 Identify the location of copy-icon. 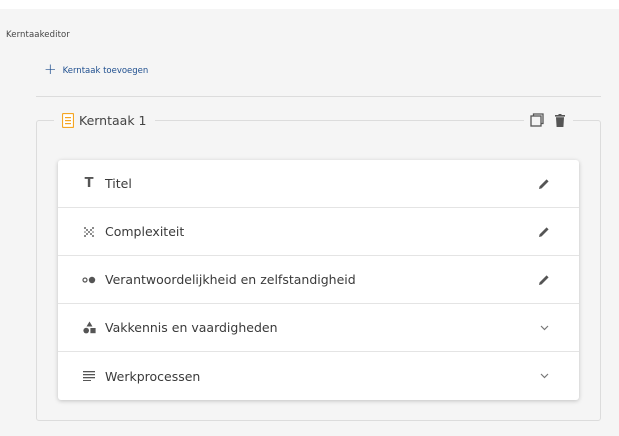
(537, 120).